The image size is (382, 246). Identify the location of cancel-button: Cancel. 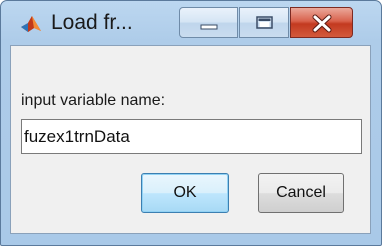
(301, 193).